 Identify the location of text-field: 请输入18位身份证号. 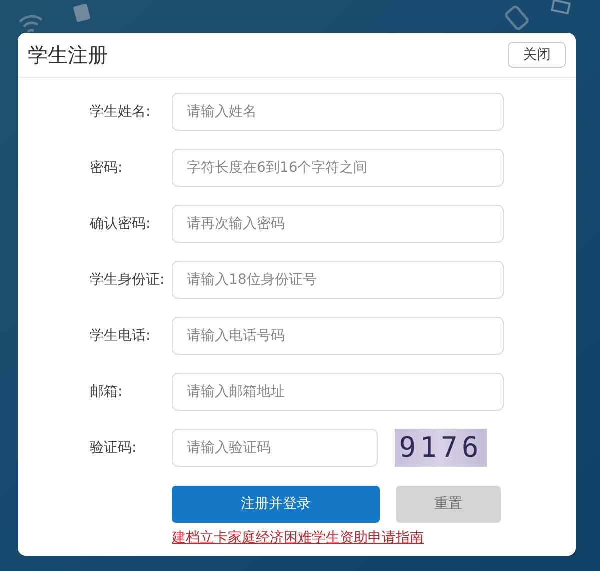
(338, 280).